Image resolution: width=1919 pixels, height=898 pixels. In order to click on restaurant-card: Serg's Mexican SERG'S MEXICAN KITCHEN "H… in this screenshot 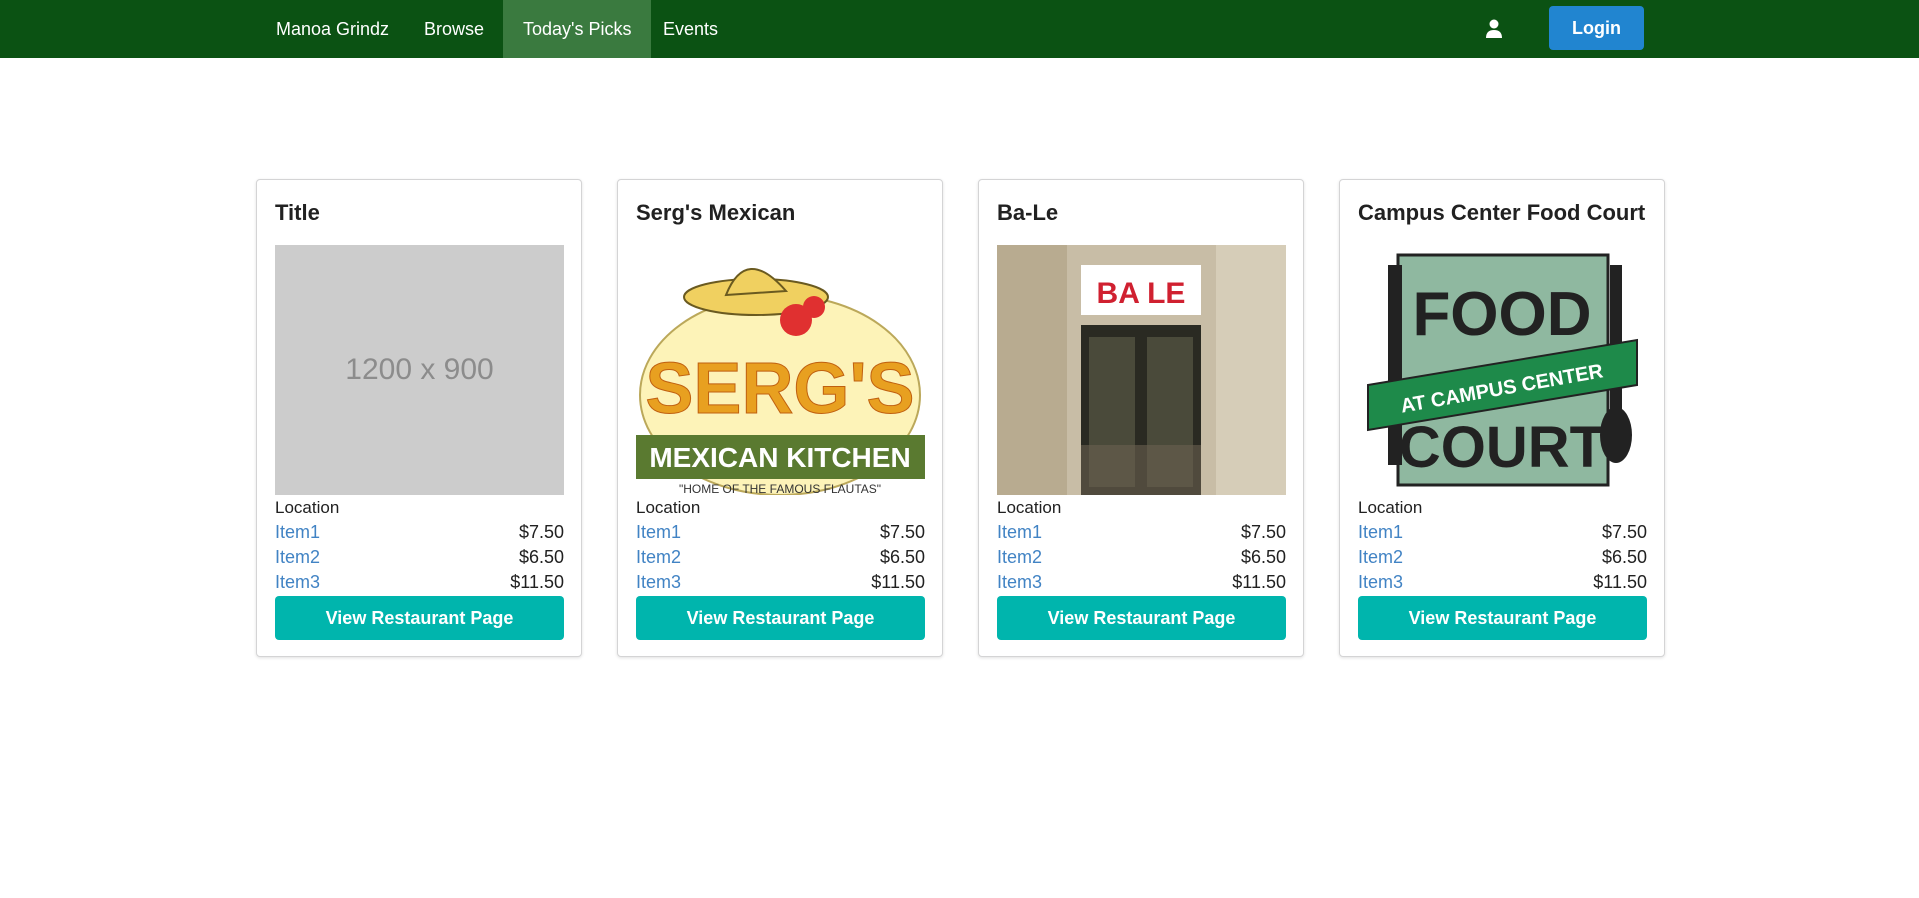, I will do `click(780, 418)`.